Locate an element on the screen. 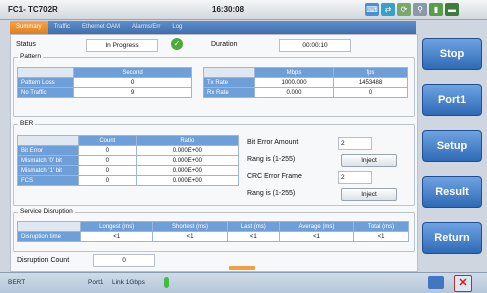 The image size is (487, 293). result-button: Result is located at coordinates (452, 192).